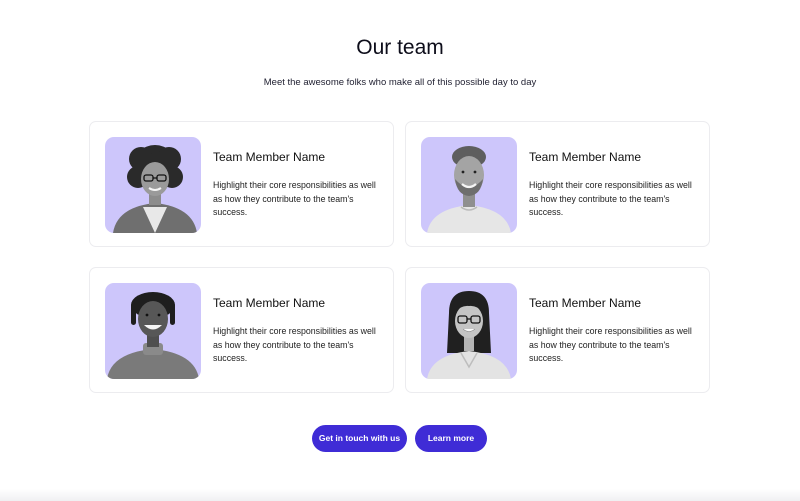 The width and height of the screenshot is (800, 501). I want to click on section-title: Our team, so click(400, 47).